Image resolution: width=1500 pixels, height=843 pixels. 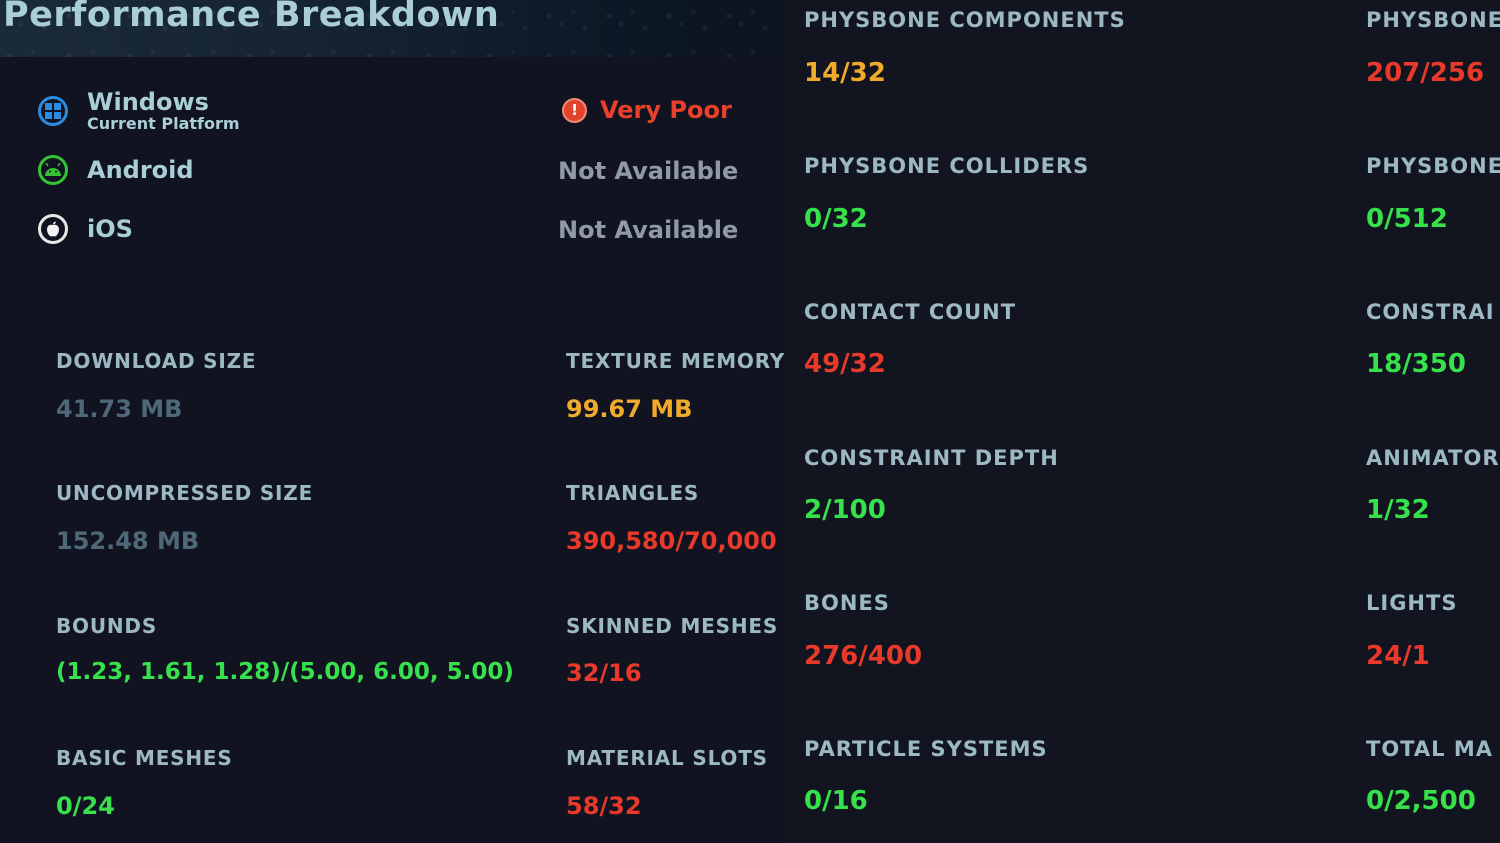 I want to click on stat-label-texture-memory: TEXTURE MEMORY, so click(x=675, y=361).